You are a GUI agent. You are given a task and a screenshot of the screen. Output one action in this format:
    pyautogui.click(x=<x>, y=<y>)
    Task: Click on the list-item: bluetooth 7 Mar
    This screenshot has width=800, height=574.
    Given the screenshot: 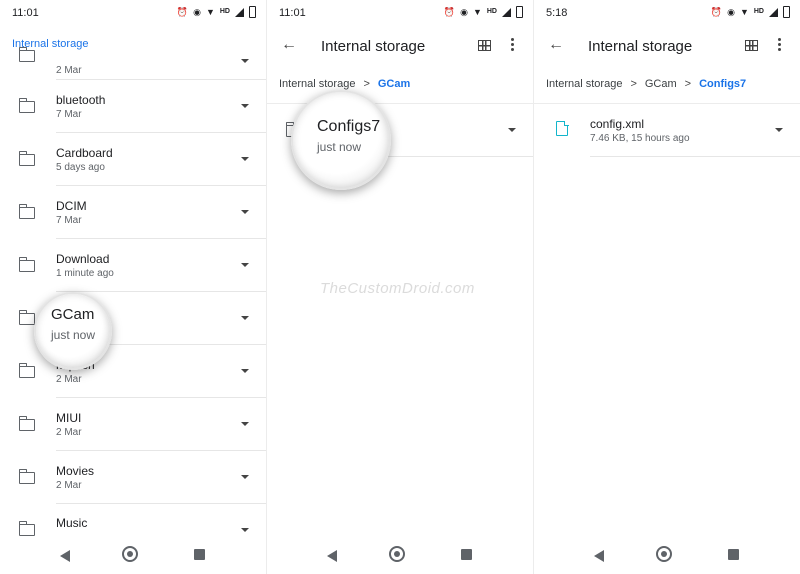 What is the action you would take?
    pyautogui.click(x=133, y=106)
    